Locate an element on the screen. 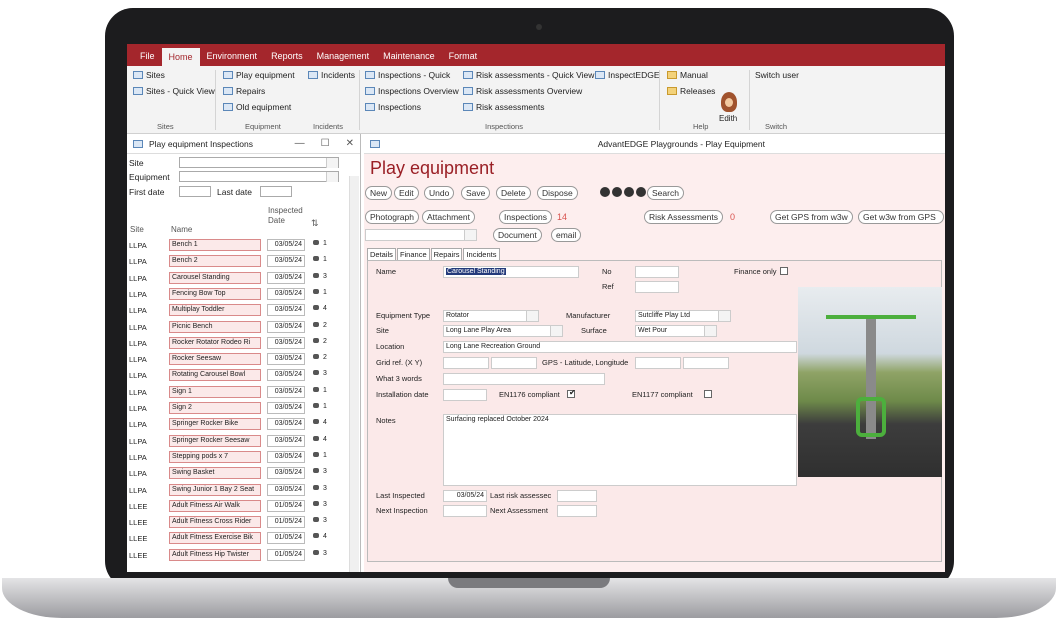 The height and width of the screenshot is (623, 1059). table-row: LLPA Multiplay Toddler 03/05/24 4 is located at coordinates (236, 311).